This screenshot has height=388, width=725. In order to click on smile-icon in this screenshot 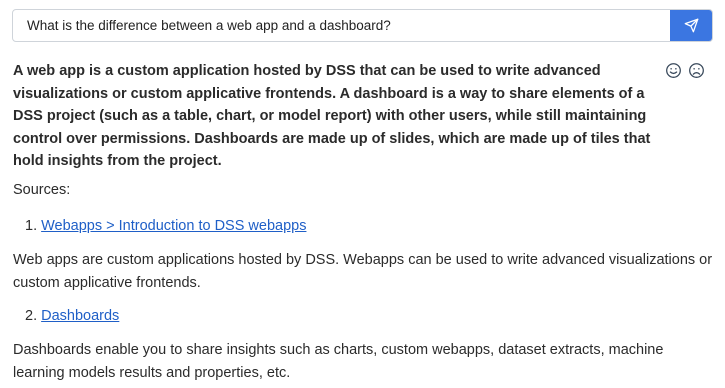, I will do `click(673, 70)`.